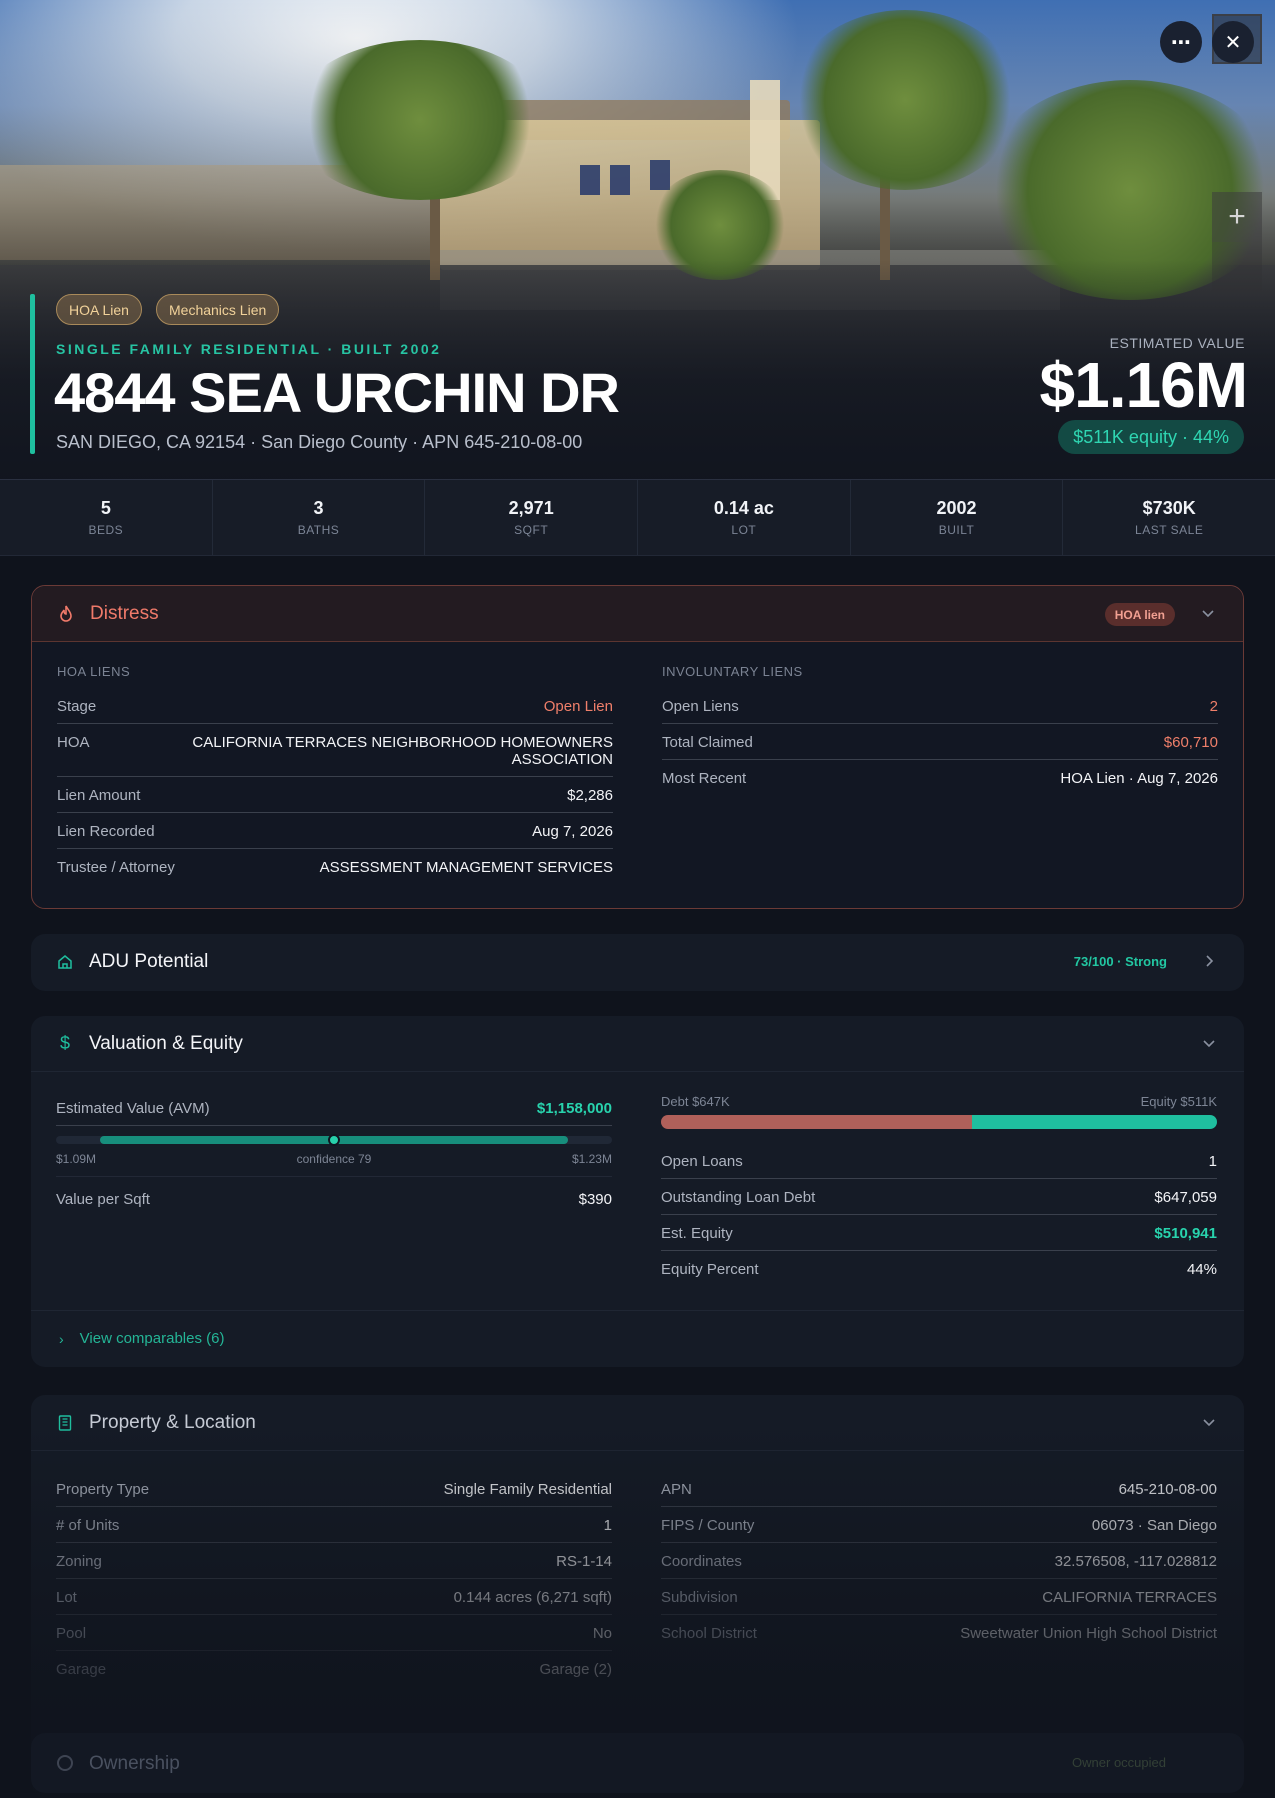 The width and height of the screenshot is (1275, 1798). What do you see at coordinates (732, 671) in the screenshot?
I see `section-label: INVOLUNTARY LIENS` at bounding box center [732, 671].